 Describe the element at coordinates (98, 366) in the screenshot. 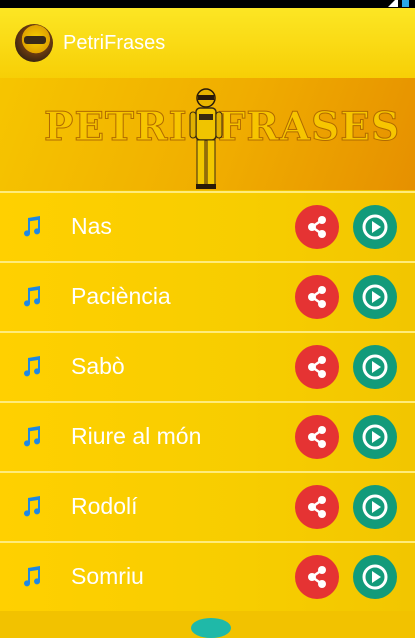

I see `list-item-label: Sabò` at that location.